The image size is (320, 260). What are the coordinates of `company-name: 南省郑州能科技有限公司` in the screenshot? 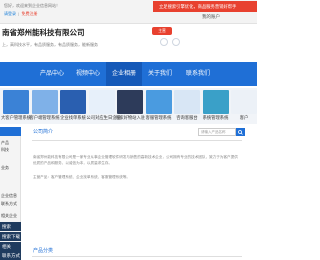 It's located at (43, 32).